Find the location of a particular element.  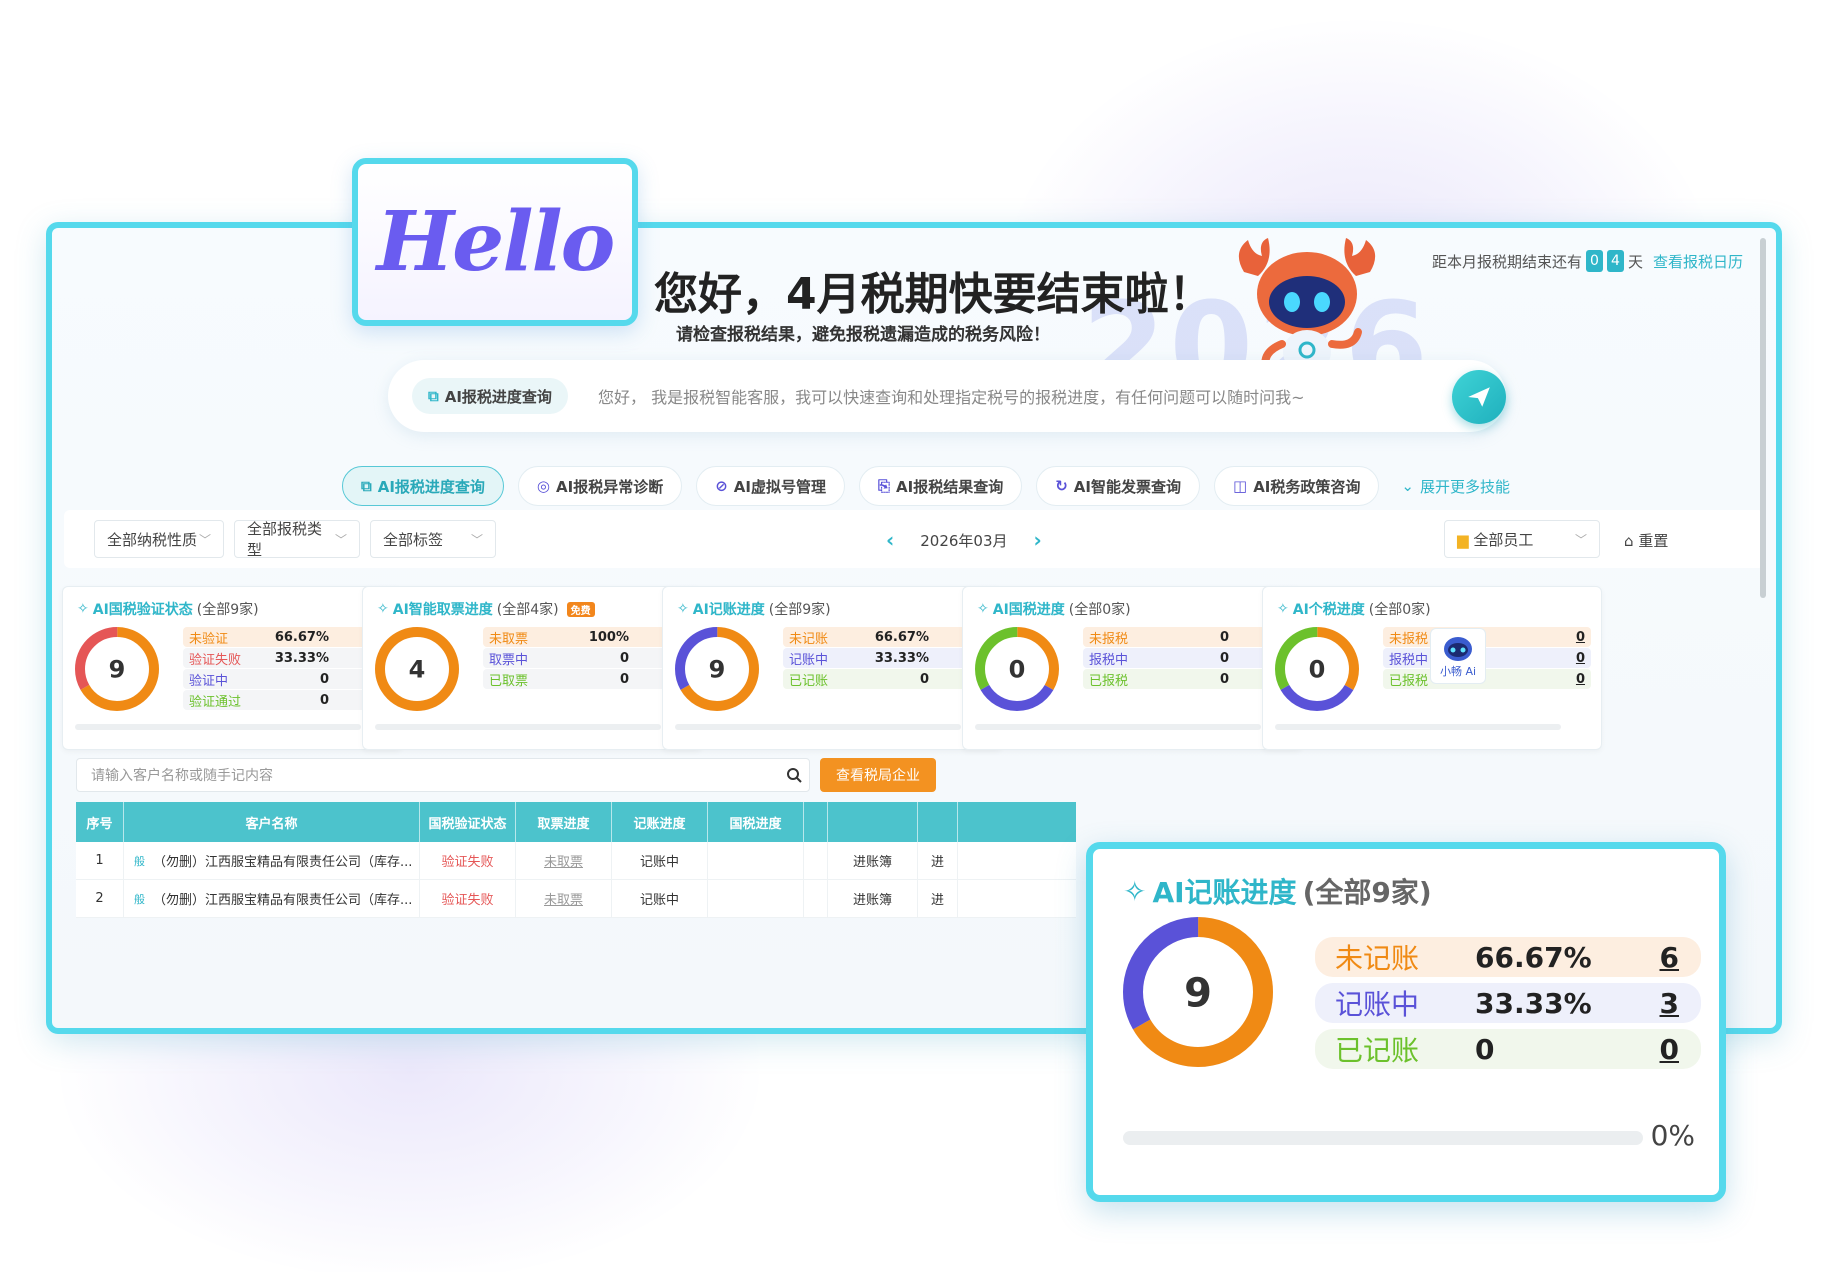

tax-type-select: 全部报税类型 ﹀ is located at coordinates (297, 539).